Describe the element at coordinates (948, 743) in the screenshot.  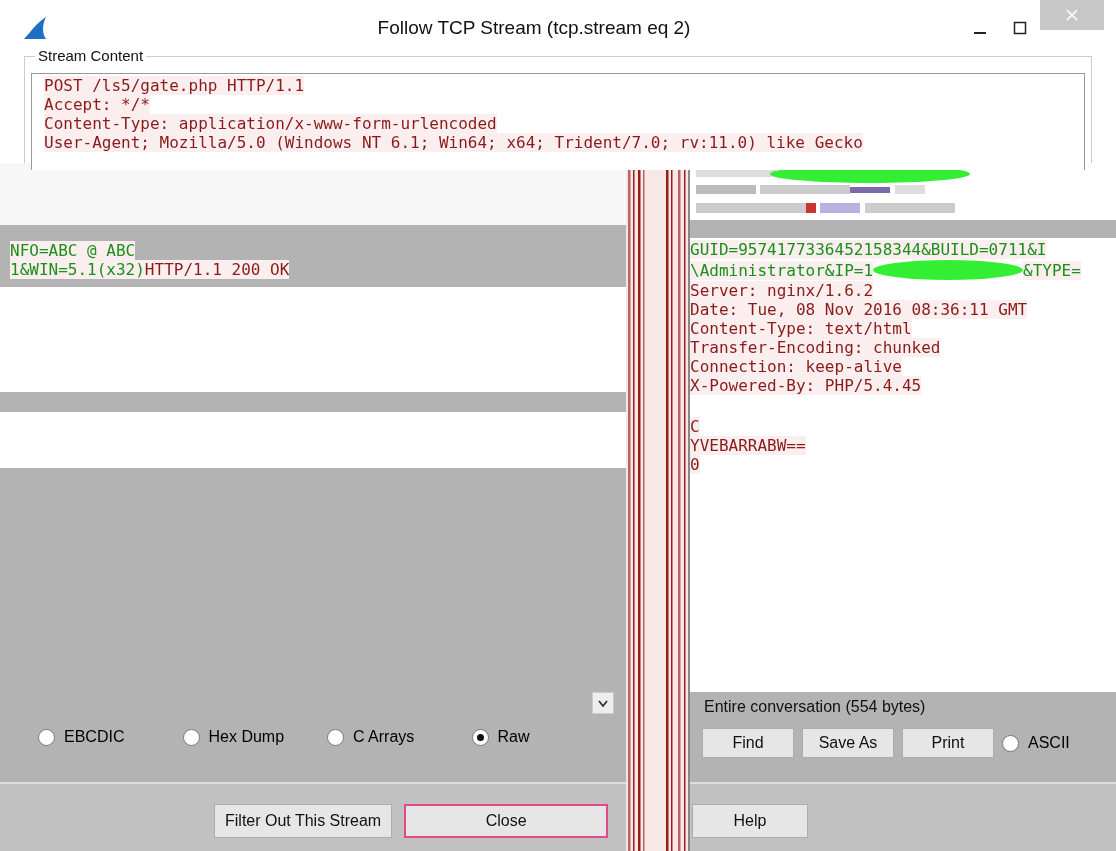
I see `action-button: Print` at that location.